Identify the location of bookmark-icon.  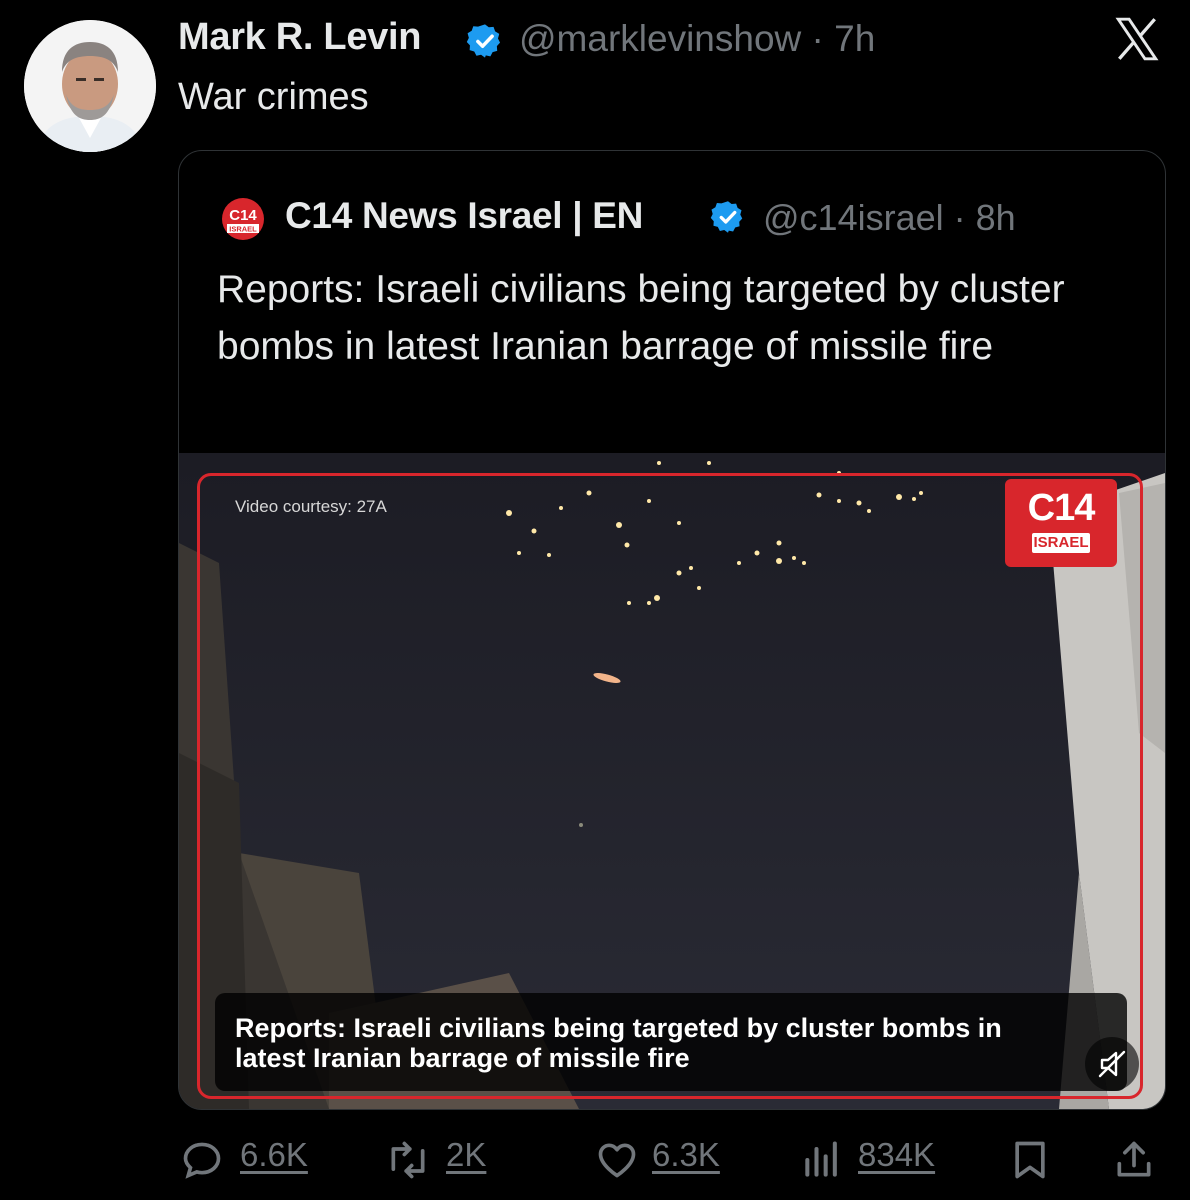
(1030, 1160).